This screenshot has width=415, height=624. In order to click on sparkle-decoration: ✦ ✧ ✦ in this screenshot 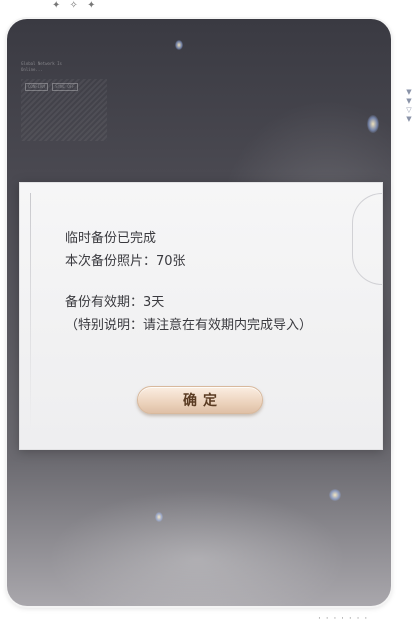, I will do `click(75, 5)`.